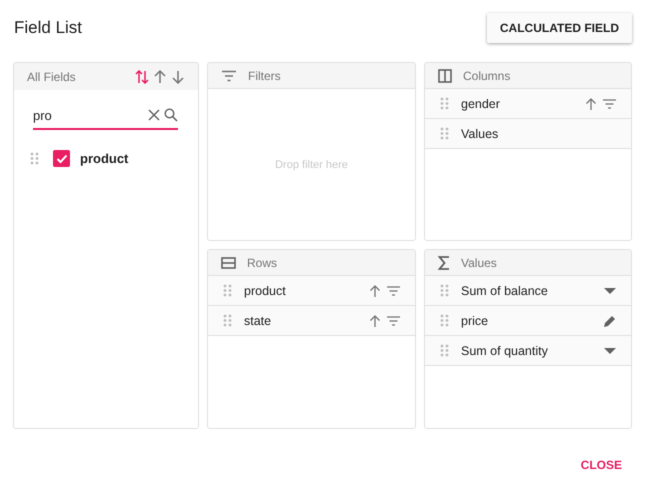 The image size is (647, 497). I want to click on field-chip: price, so click(528, 321).